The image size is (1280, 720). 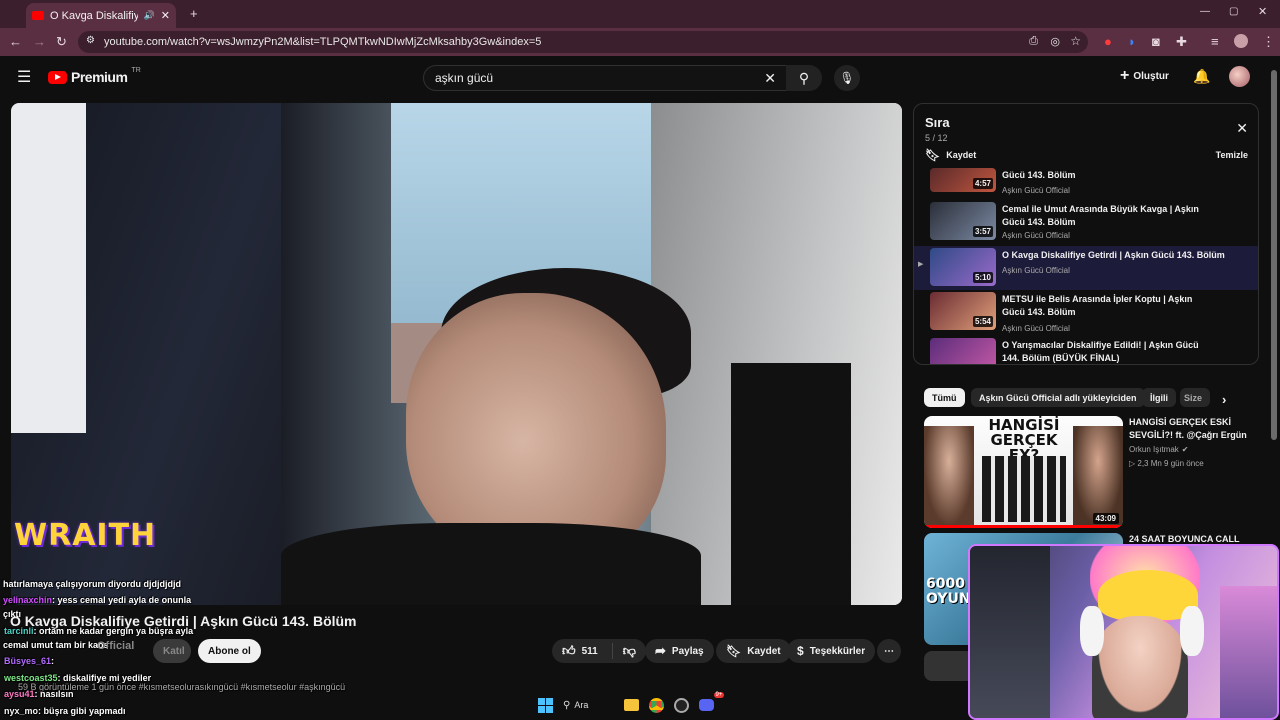 What do you see at coordinates (1233, 12) in the screenshot?
I see `maximize-icon: ▢` at bounding box center [1233, 12].